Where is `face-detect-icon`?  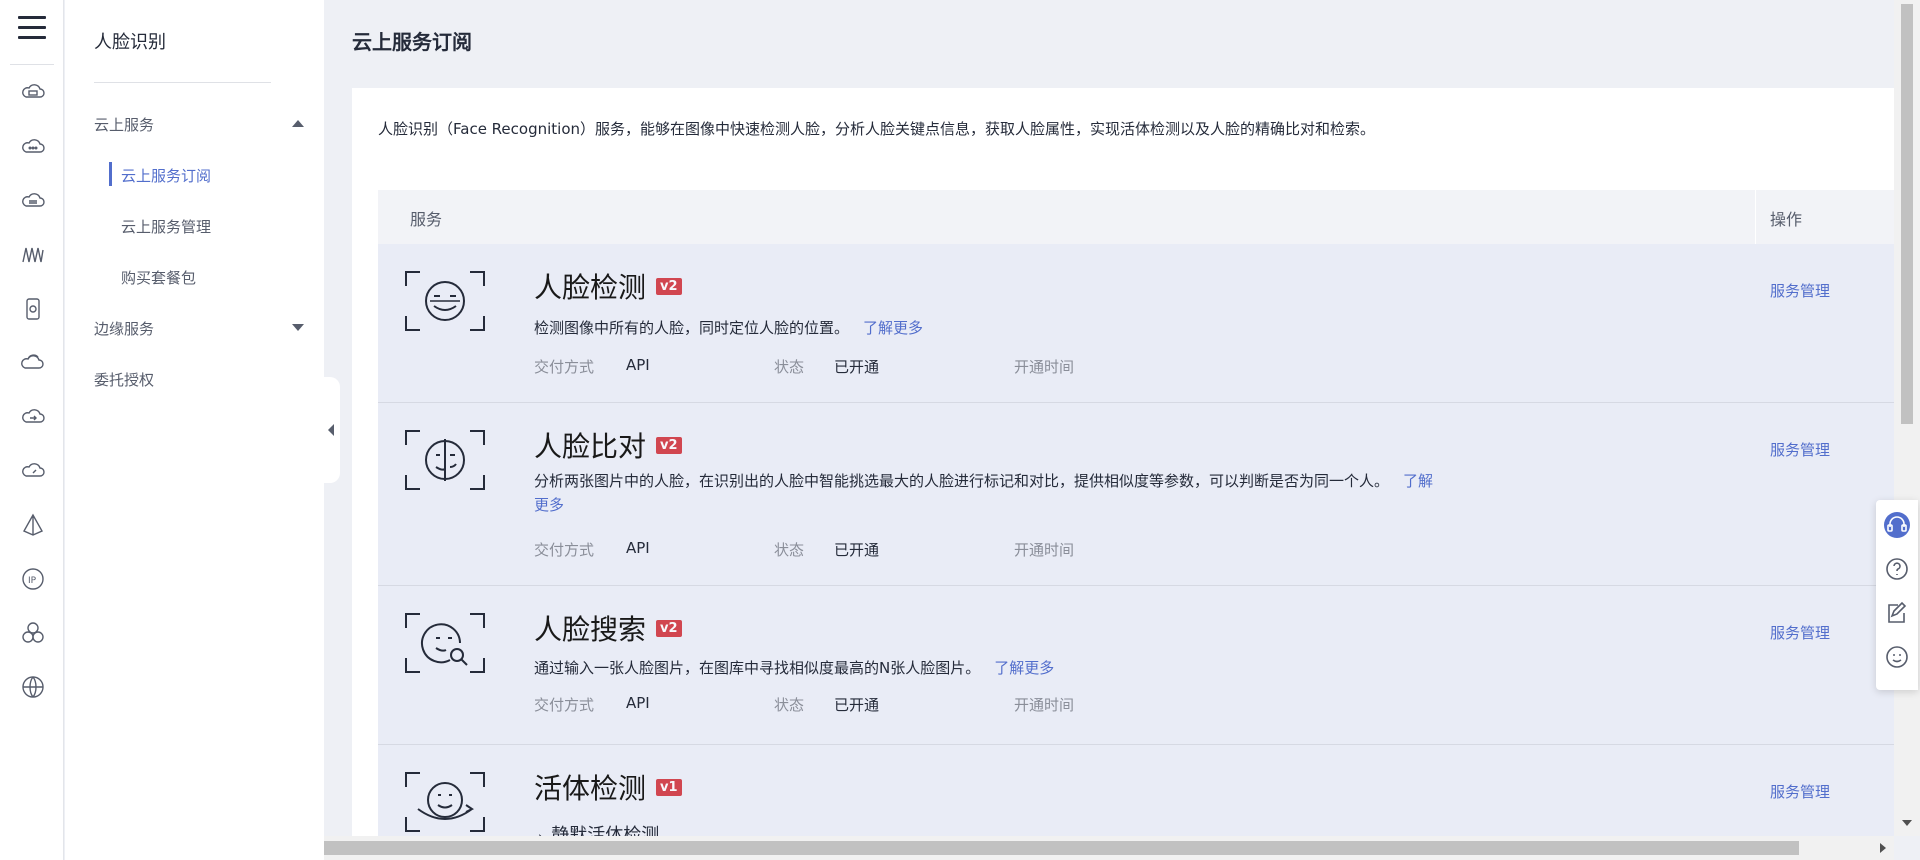
face-detect-icon is located at coordinates (445, 301).